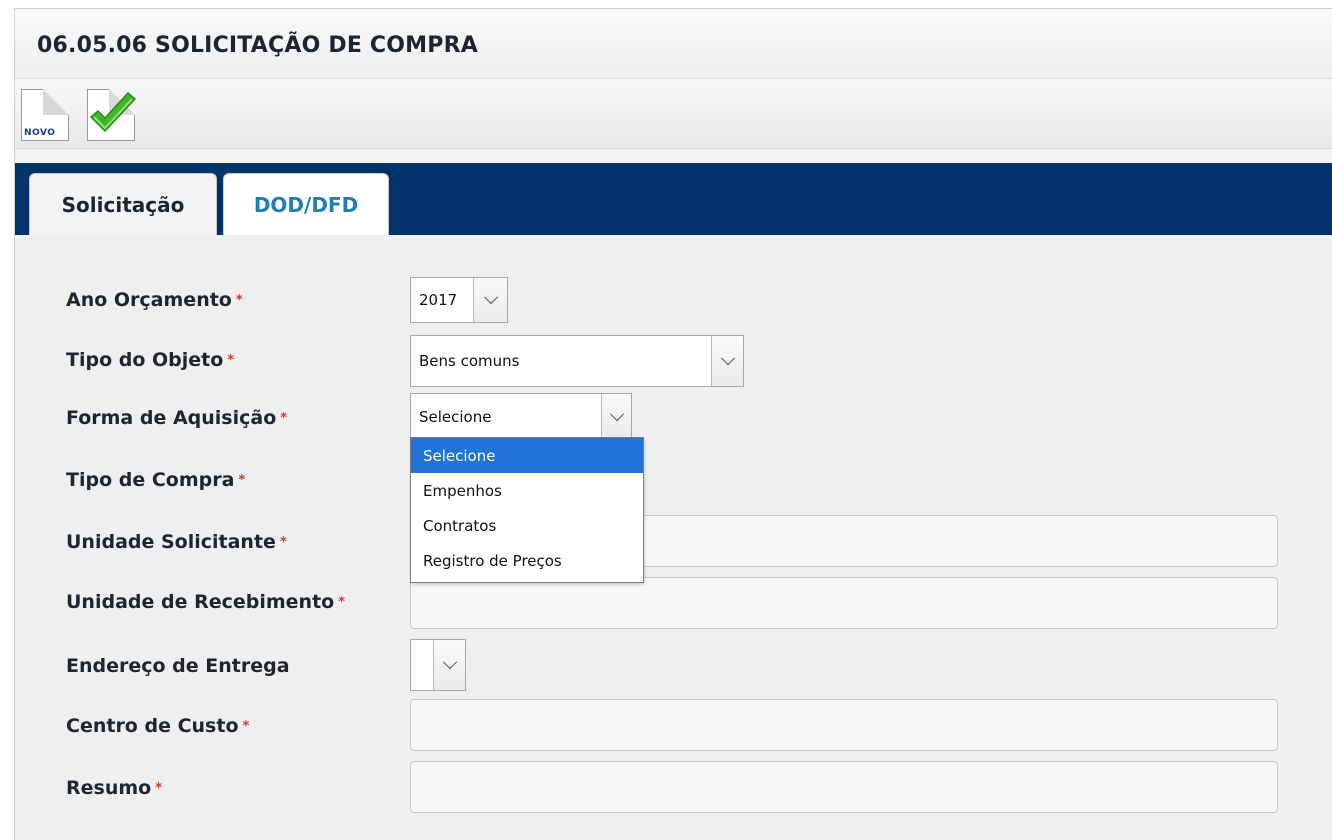 This screenshot has width=1332, height=840. What do you see at coordinates (306, 204) in the screenshot?
I see `tab-dod-dfd: DOD/DFD` at bounding box center [306, 204].